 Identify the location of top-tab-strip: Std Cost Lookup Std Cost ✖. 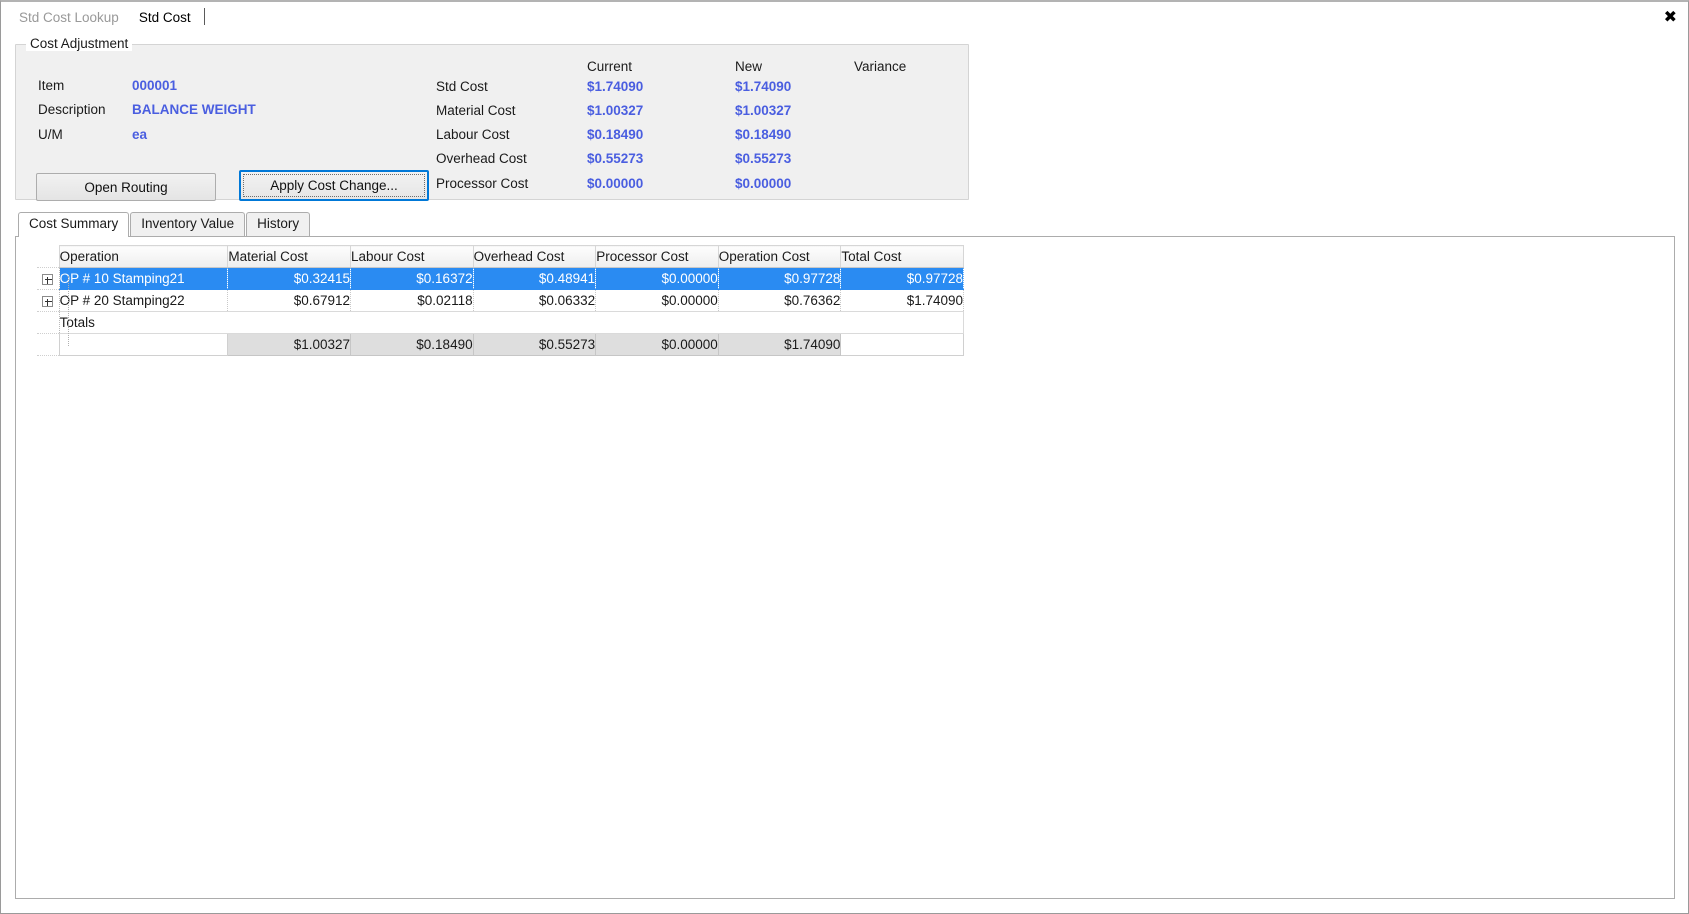
(844, 17).